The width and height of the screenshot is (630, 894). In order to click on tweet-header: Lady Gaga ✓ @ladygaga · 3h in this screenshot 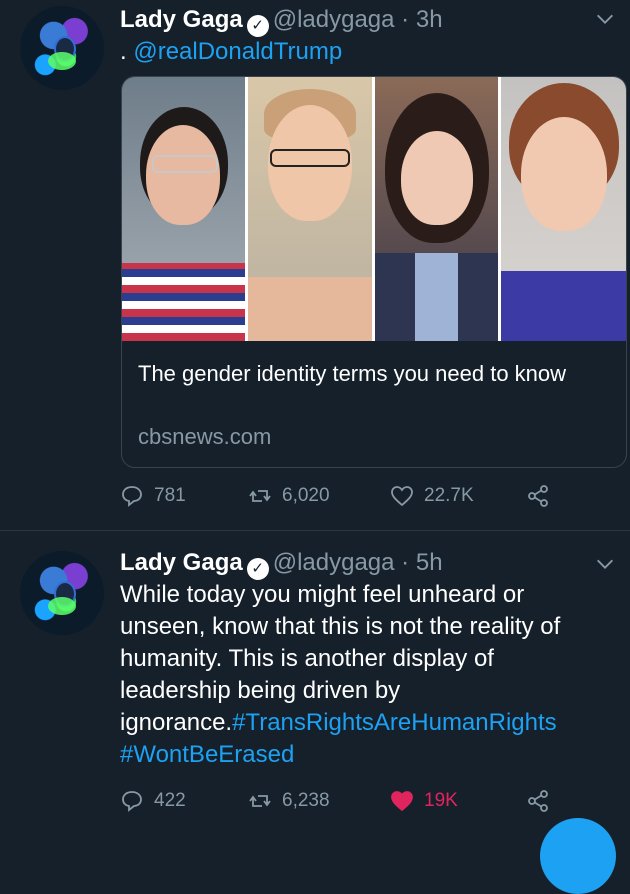, I will do `click(281, 21)`.